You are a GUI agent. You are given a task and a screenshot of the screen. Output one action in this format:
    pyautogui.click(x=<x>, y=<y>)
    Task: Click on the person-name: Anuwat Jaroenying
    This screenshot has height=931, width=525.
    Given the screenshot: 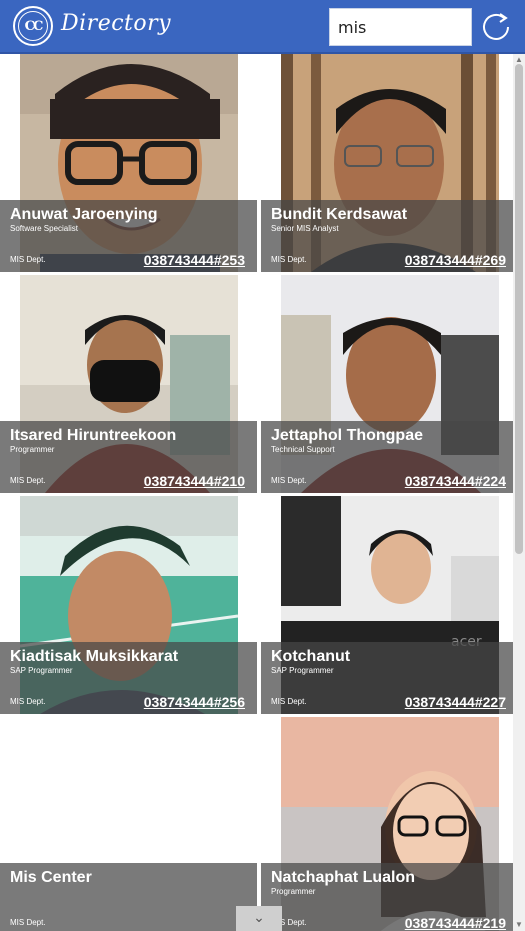 What is the action you would take?
    pyautogui.click(x=84, y=214)
    